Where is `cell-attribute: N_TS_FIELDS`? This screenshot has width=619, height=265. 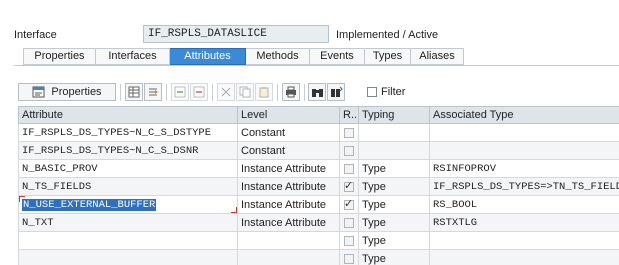 cell-attribute: N_TS_FIELDS is located at coordinates (128, 186).